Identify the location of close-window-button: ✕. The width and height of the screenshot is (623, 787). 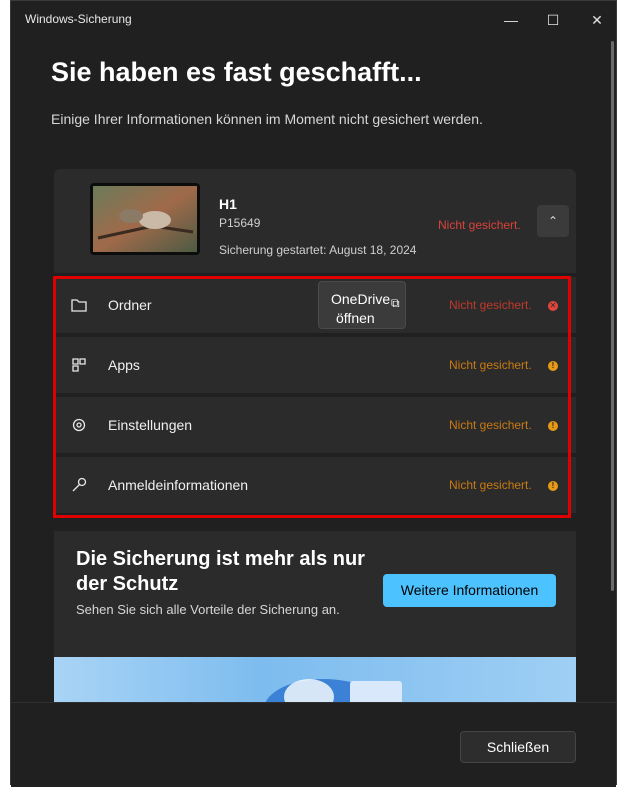
(597, 20).